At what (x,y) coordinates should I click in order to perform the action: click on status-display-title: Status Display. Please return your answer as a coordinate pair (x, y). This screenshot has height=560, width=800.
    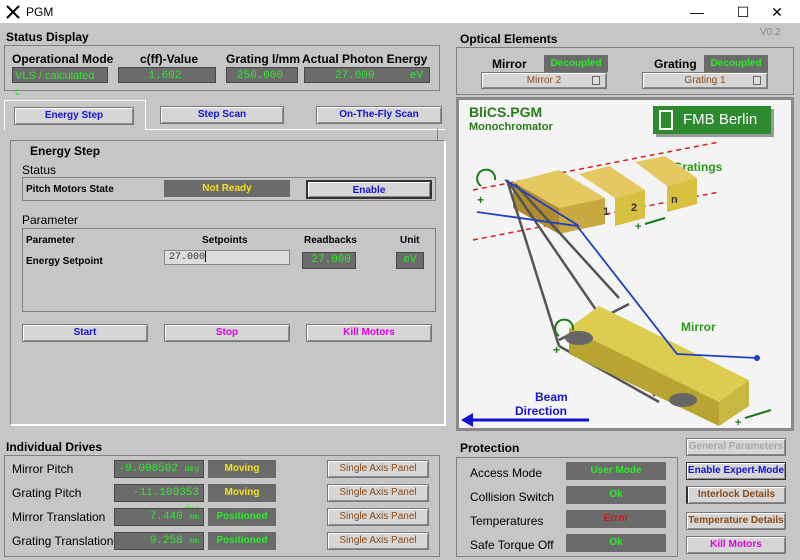
    Looking at the image, I should click on (47, 37).